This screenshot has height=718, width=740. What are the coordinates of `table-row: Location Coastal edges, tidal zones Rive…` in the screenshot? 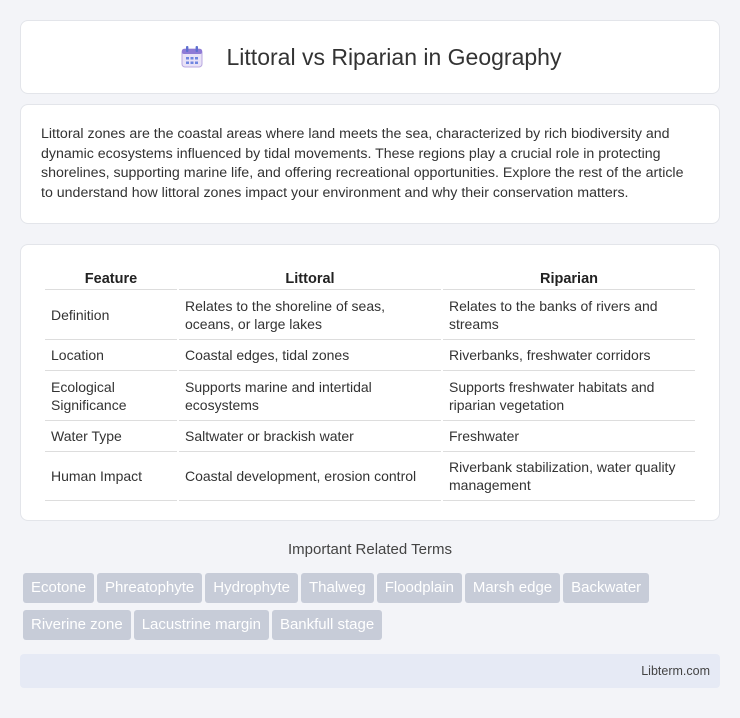 It's located at (370, 355).